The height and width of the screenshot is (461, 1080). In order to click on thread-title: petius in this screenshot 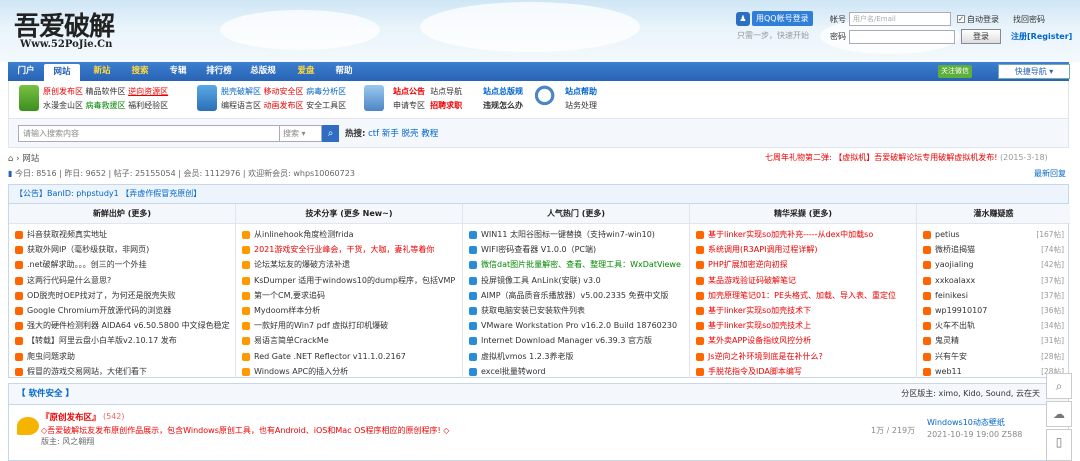, I will do `click(947, 234)`.